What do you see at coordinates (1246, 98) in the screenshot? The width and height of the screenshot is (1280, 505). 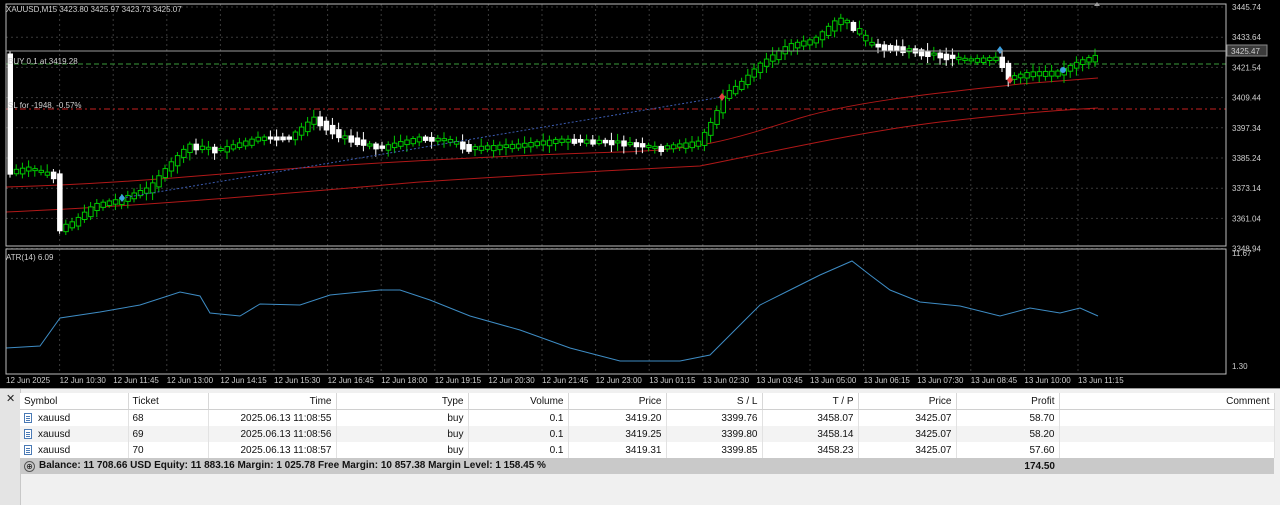 I see `price-tick-label: 3409.44` at bounding box center [1246, 98].